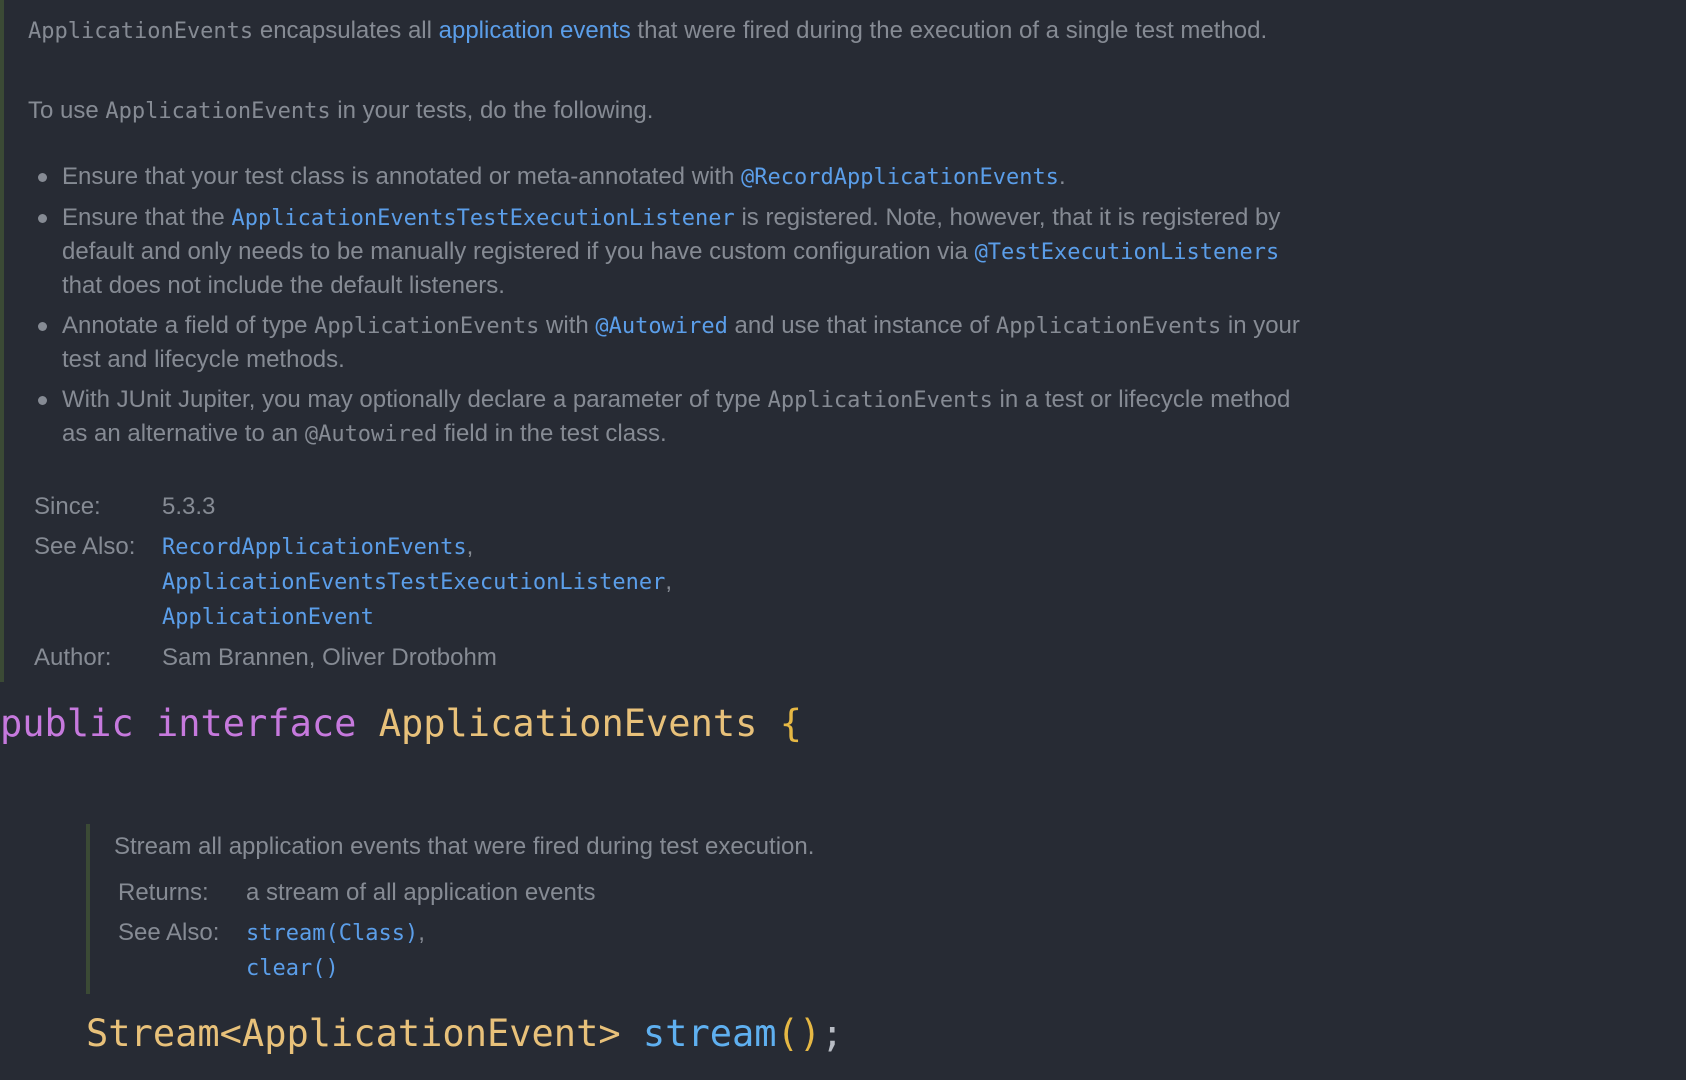 This screenshot has height=1080, width=1686. I want to click on stream-method-declaration-line: Stream<ApplicationEvent> stream();, so click(464, 1034).